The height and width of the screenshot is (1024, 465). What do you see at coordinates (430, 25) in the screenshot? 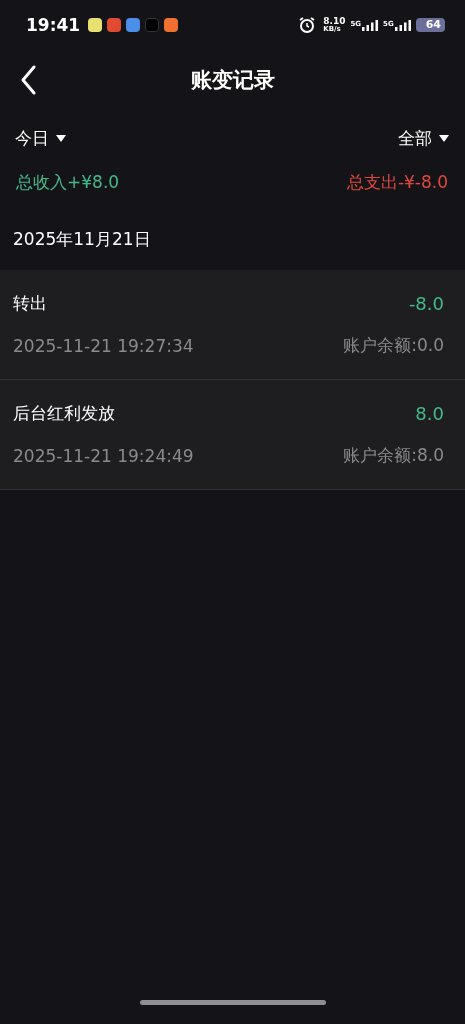
I see `battery-indicator: 64` at bounding box center [430, 25].